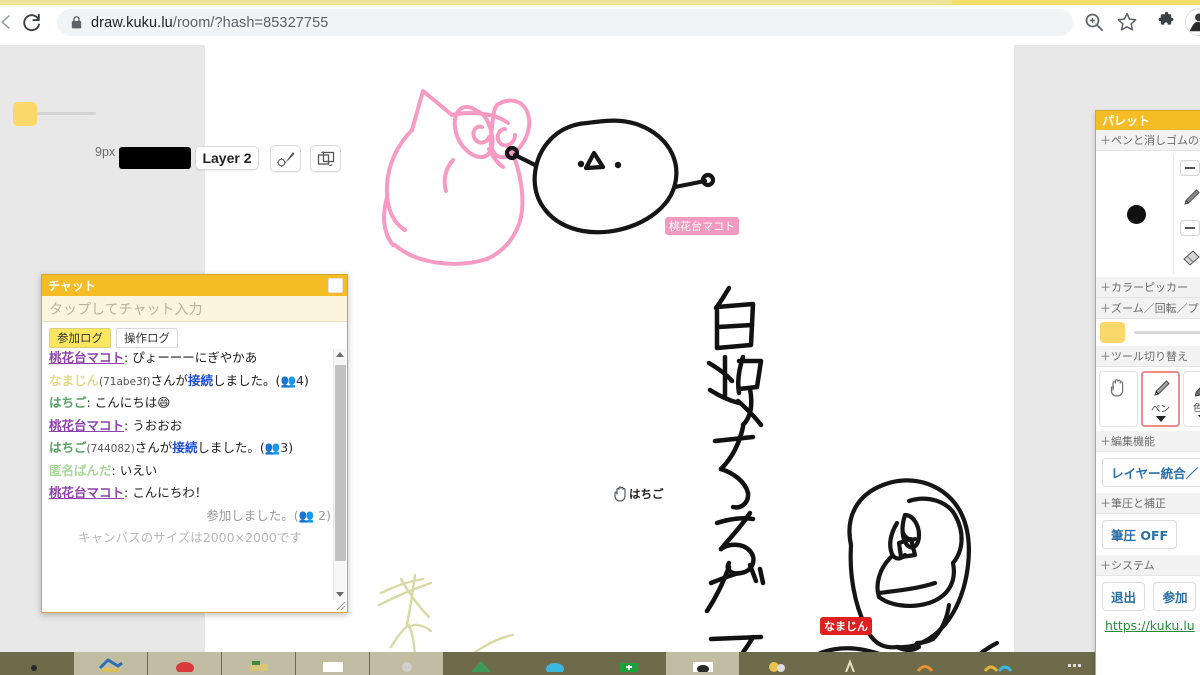 This screenshot has height=675, width=1200. I want to click on chat-input: タップしてチャット入力, so click(194, 309).